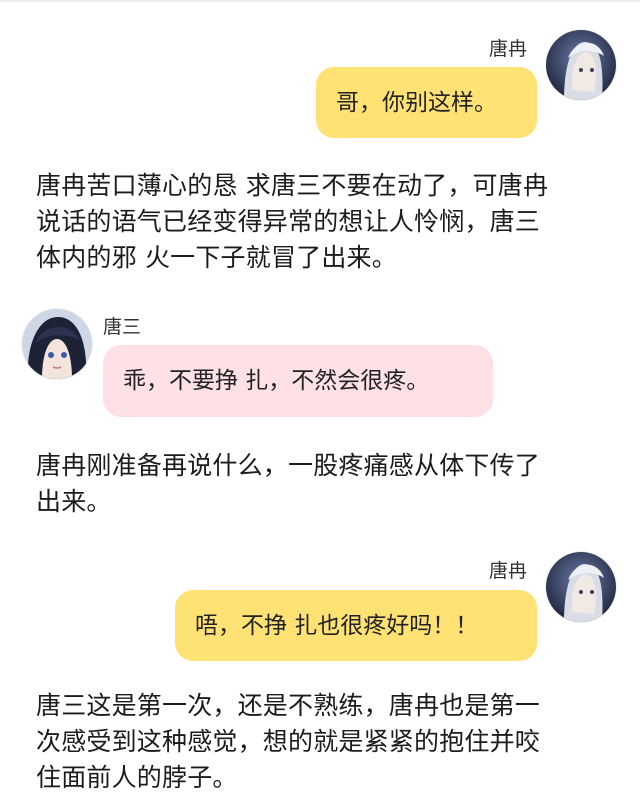  I want to click on message-1-text: 哥，你别这样。, so click(416, 102).